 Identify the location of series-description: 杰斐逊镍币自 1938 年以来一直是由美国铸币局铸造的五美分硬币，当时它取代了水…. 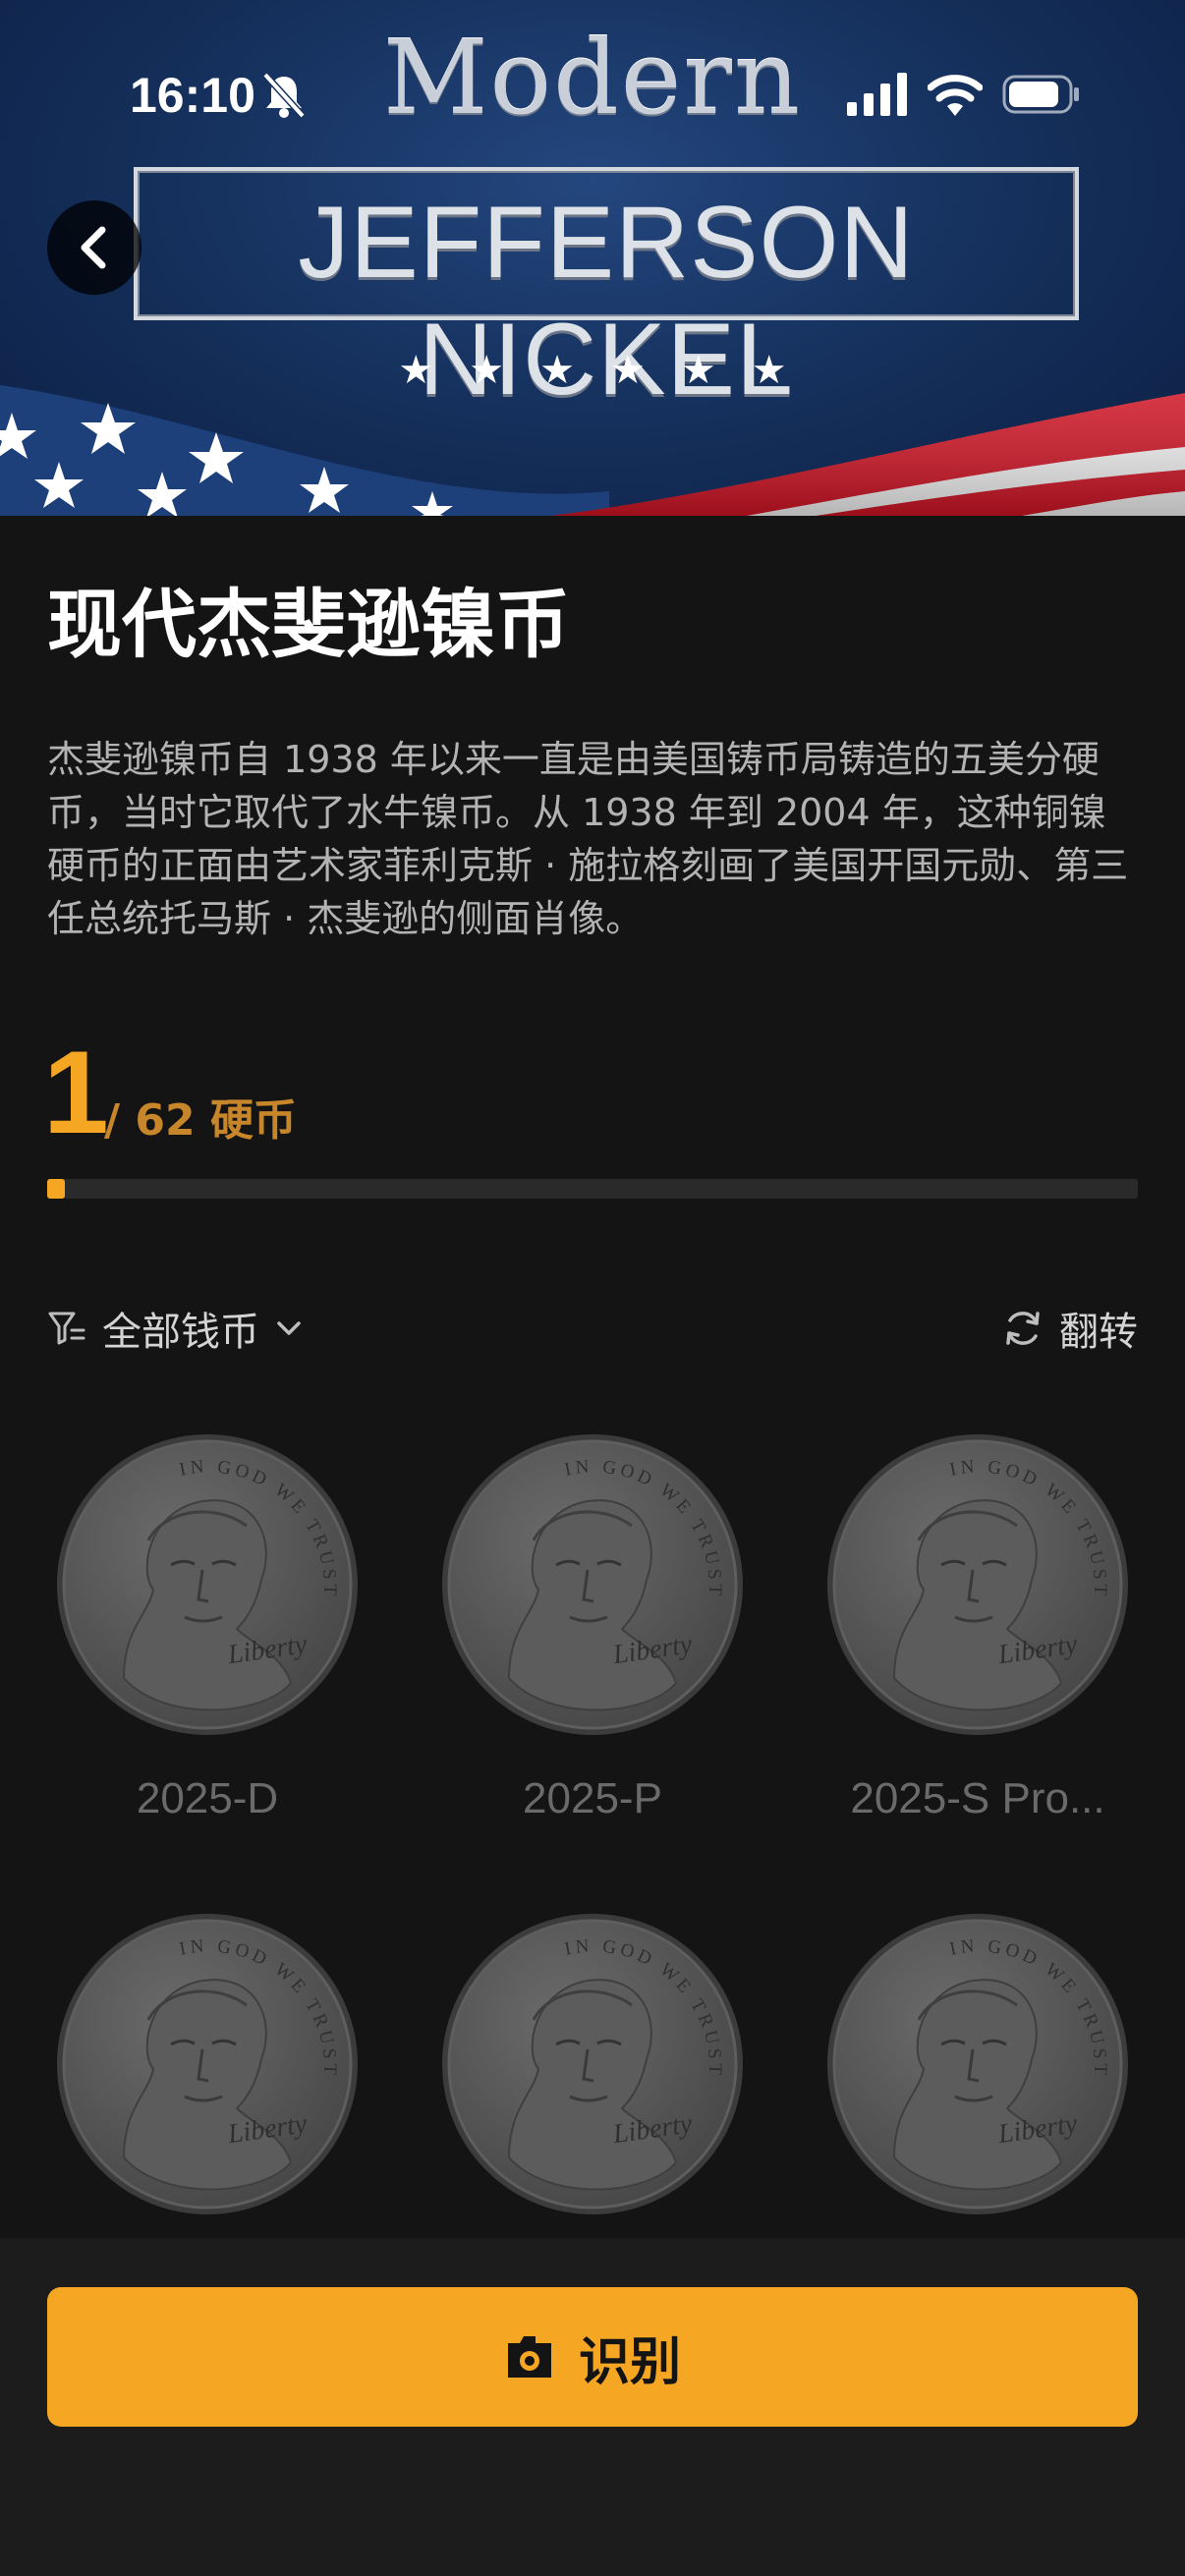
(588, 839).